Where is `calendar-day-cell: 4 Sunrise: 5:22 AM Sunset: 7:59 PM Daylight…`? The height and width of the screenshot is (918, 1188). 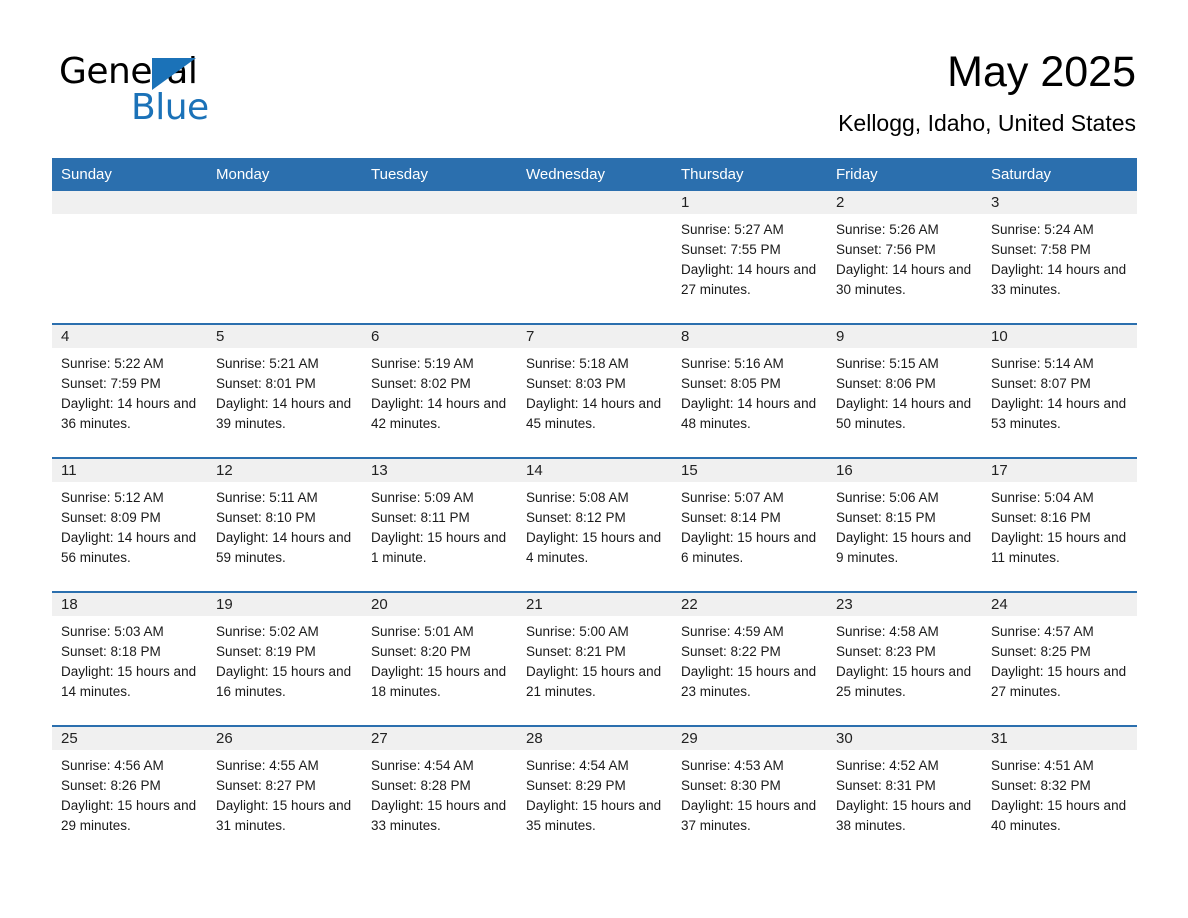
calendar-day-cell: 4 Sunrise: 5:22 AM Sunset: 7:59 PM Daylight… is located at coordinates (129, 390).